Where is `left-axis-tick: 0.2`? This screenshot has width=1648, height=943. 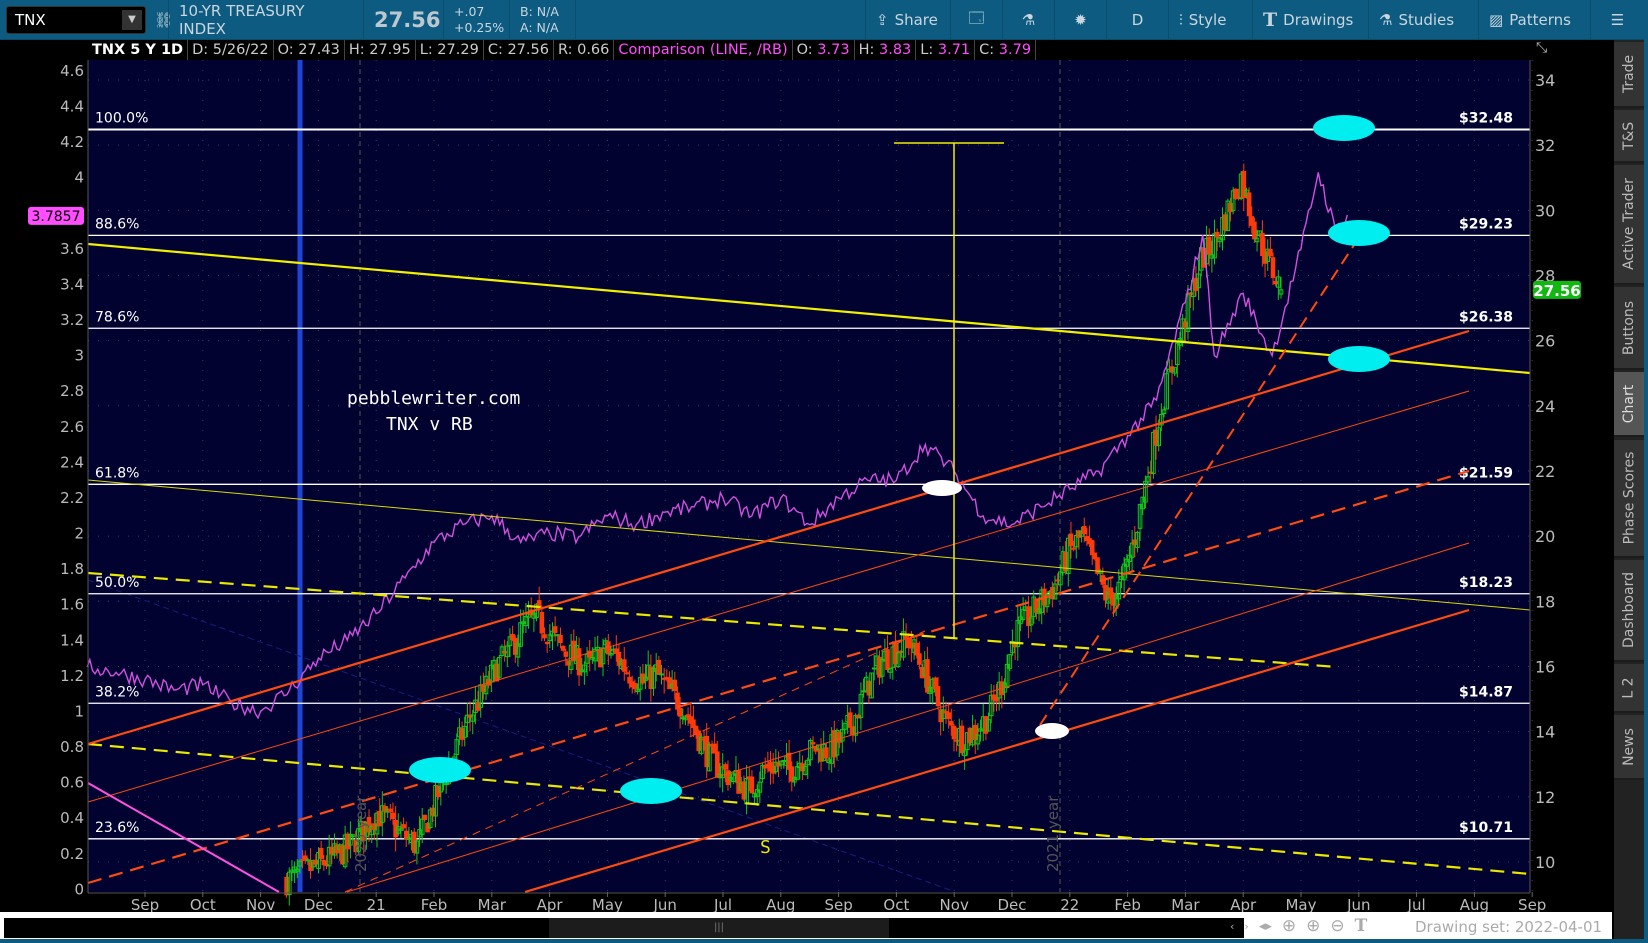 left-axis-tick: 0.2 is located at coordinates (72, 854).